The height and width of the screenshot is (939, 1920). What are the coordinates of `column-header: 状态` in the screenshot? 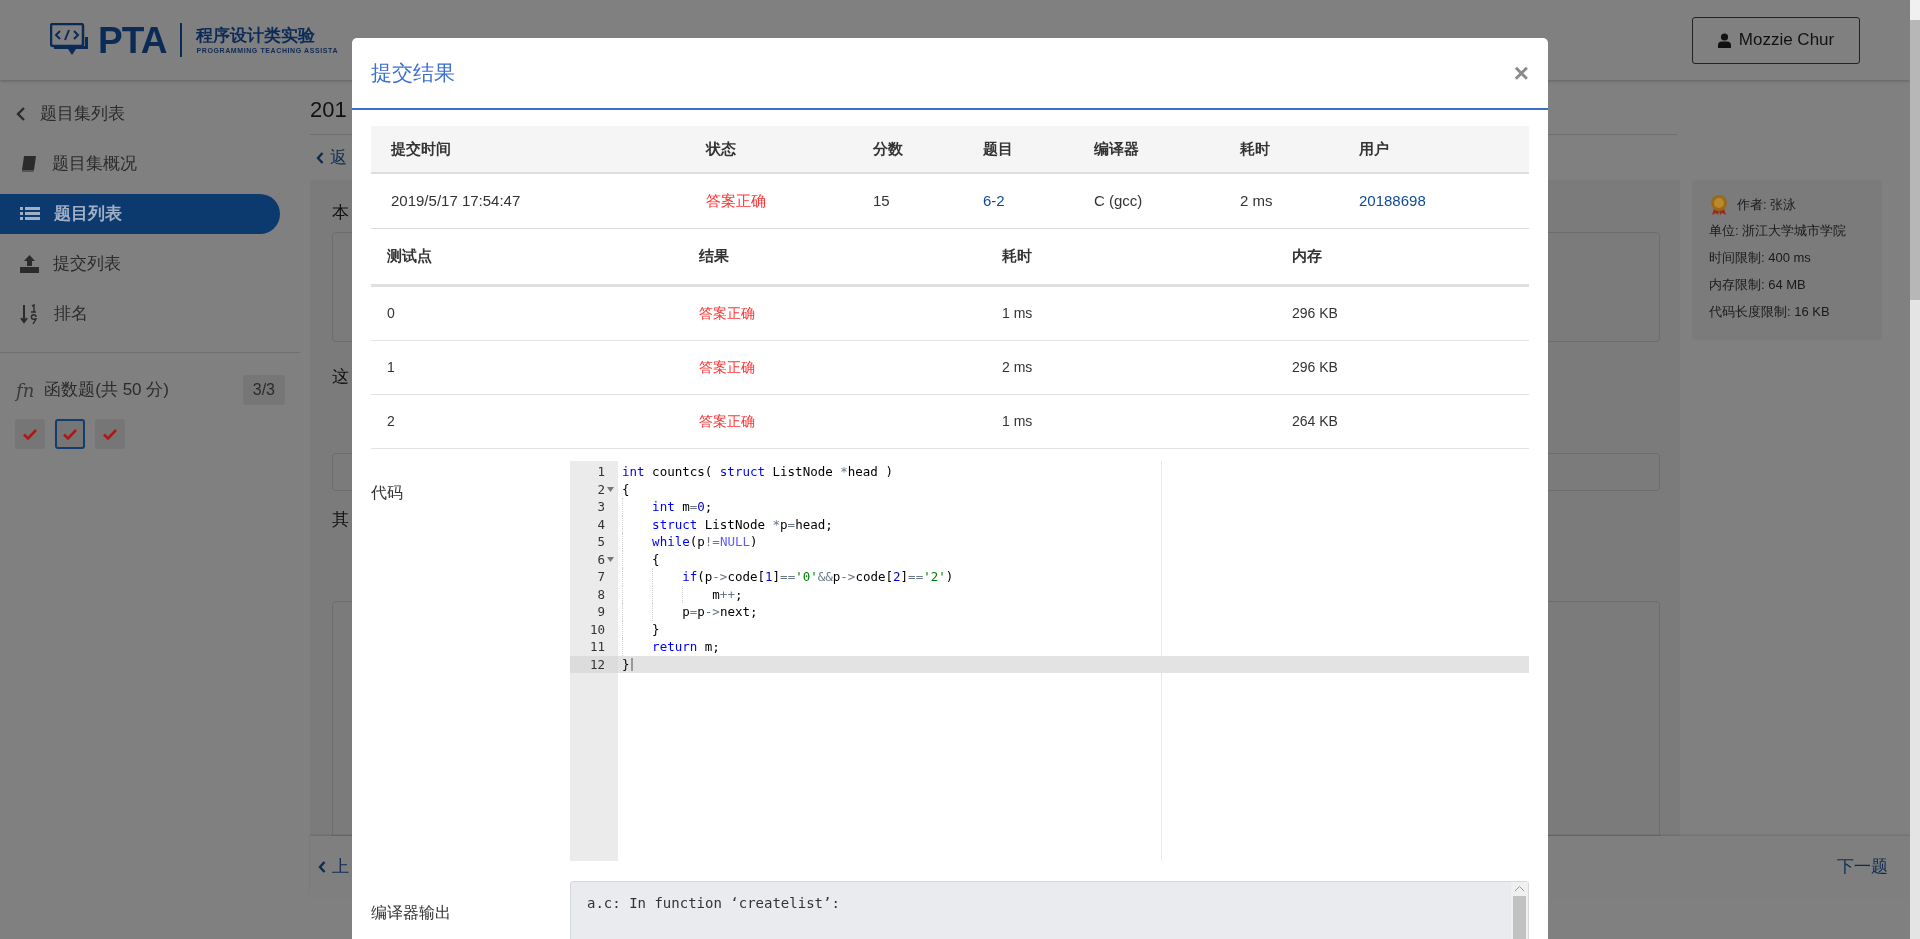 It's located at (721, 148).